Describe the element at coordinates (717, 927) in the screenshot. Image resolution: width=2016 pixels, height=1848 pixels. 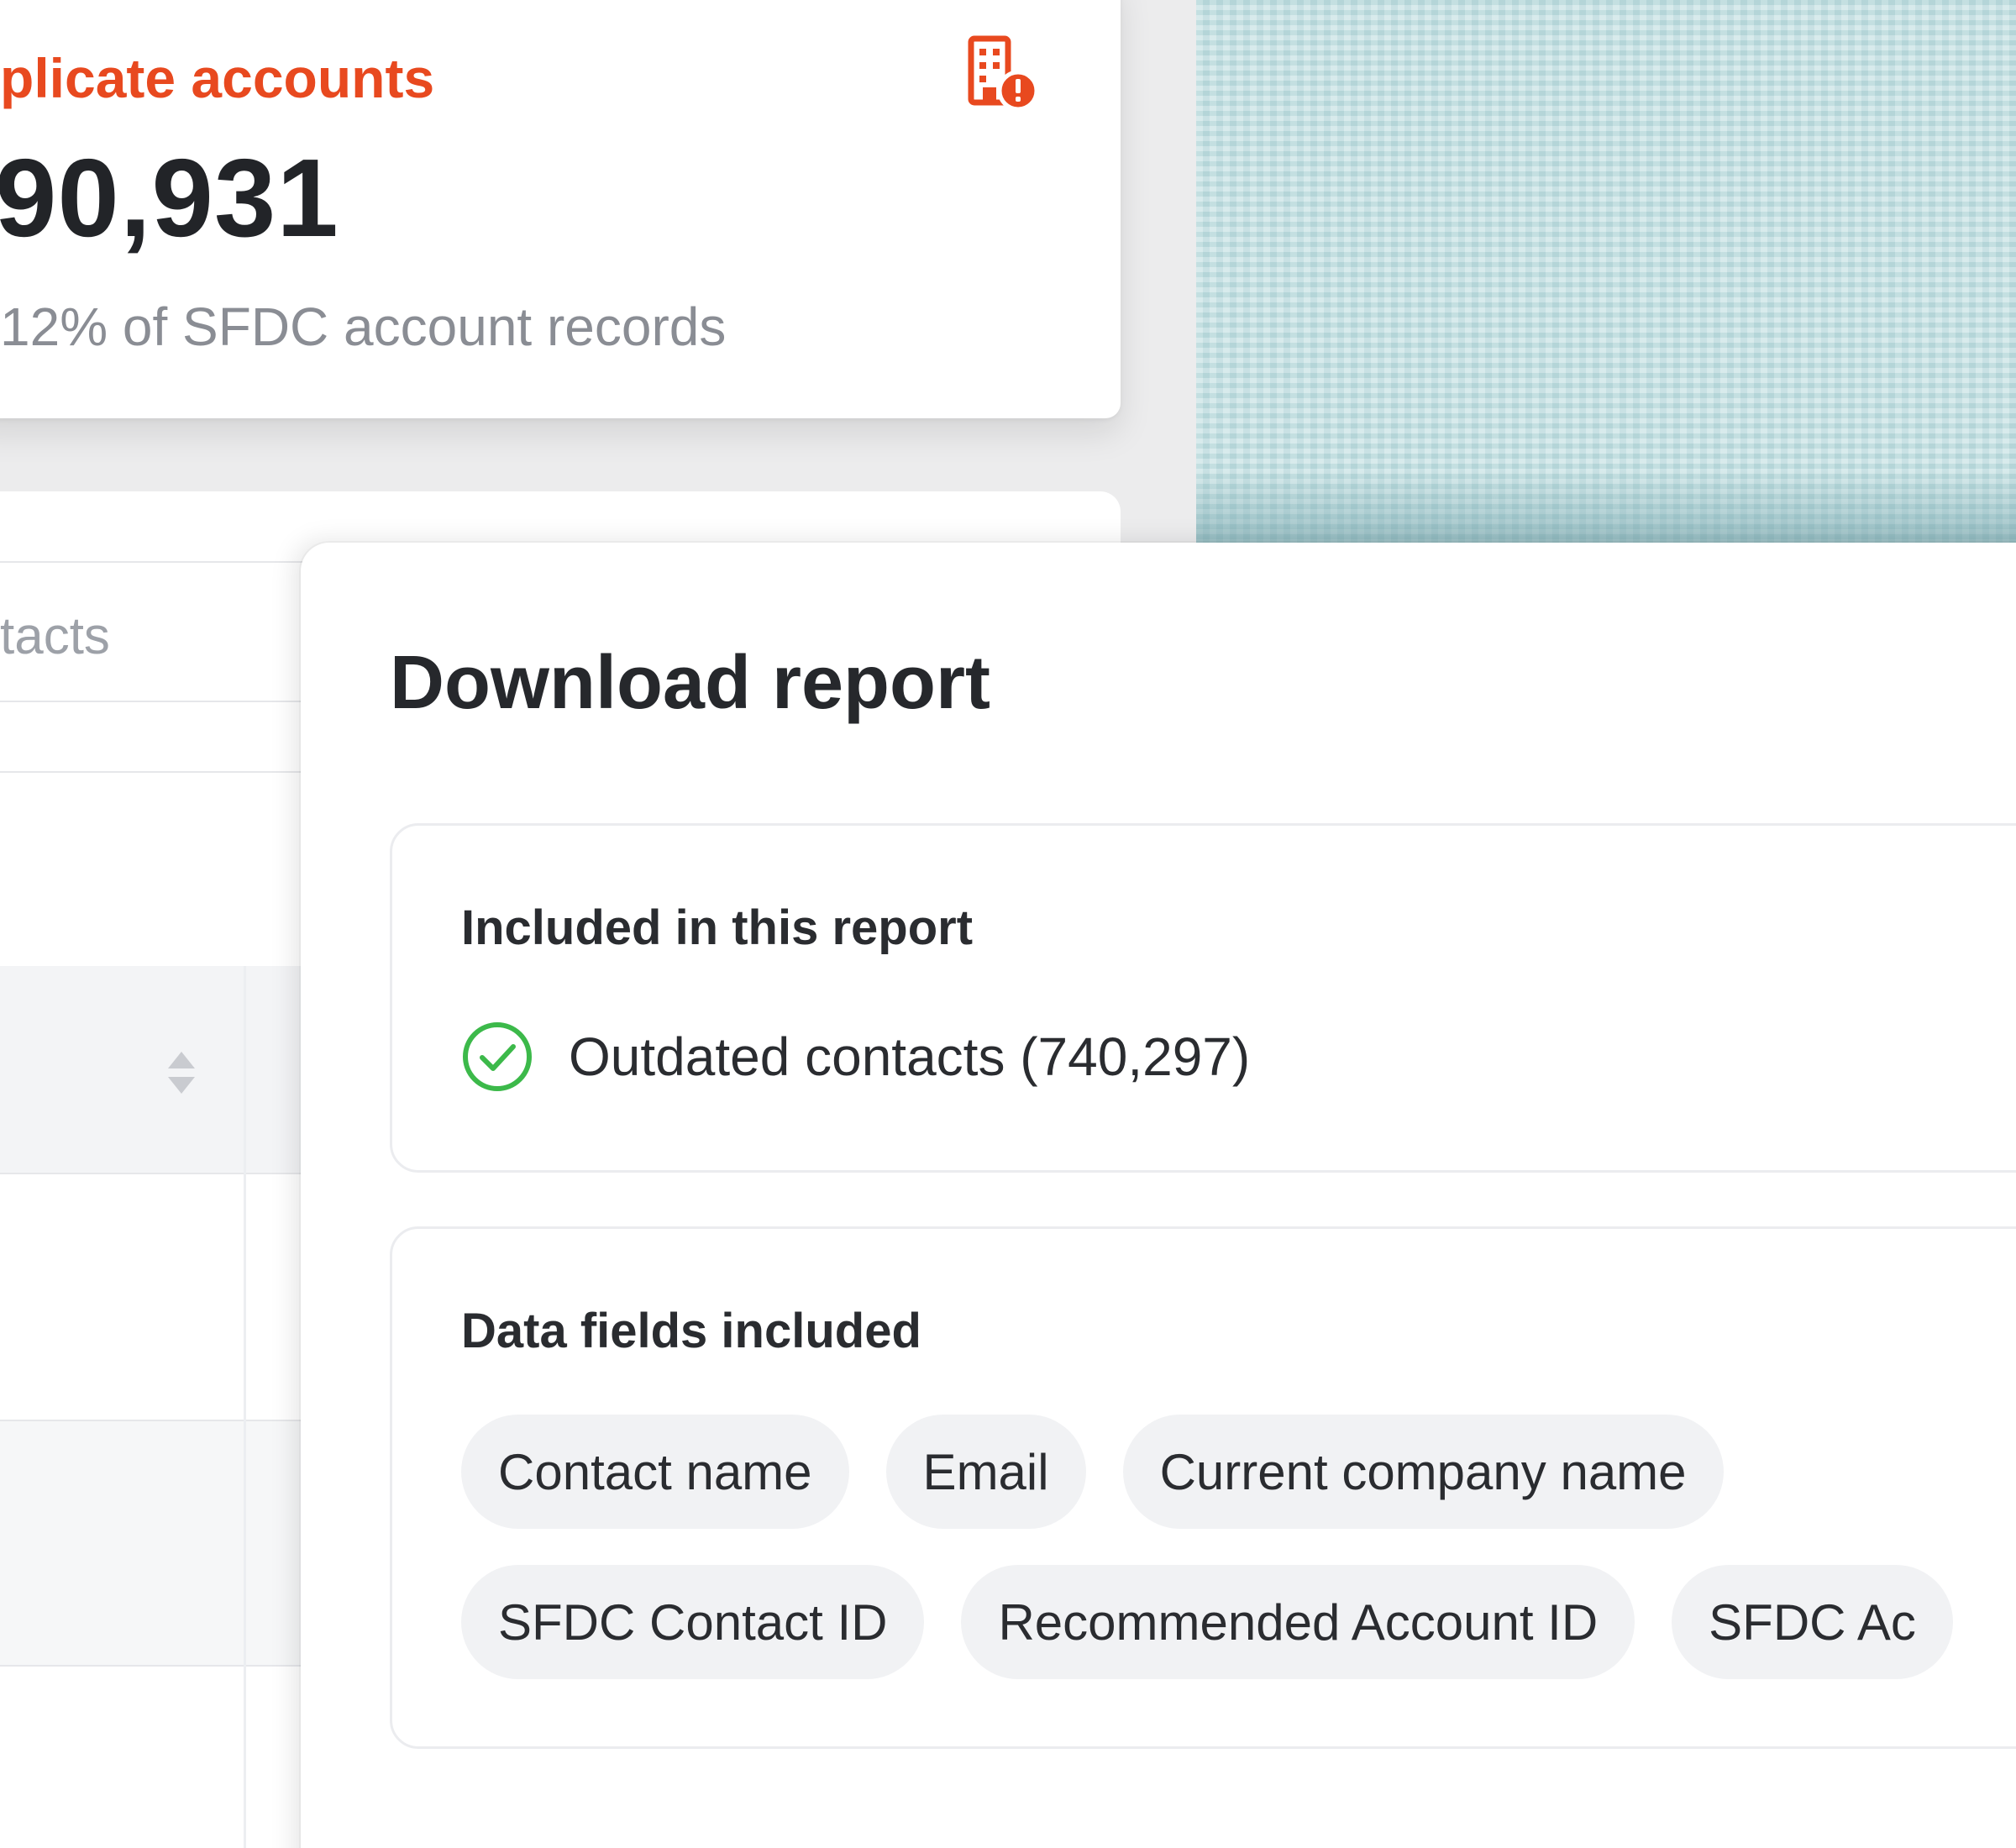
I see `included-section-heading: Included in this report` at that location.